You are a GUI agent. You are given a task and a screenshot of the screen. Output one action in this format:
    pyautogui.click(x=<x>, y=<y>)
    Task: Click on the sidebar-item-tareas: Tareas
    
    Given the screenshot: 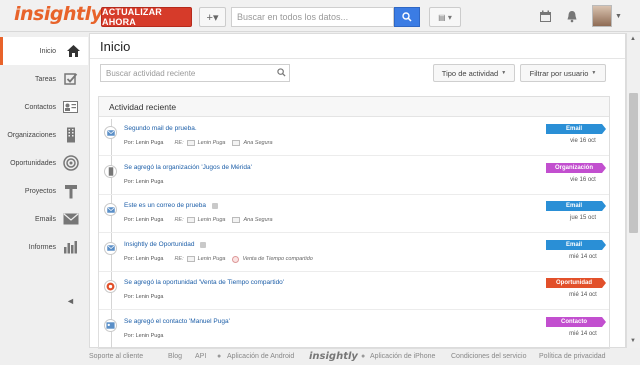 What is the action you would take?
    pyautogui.click(x=44, y=79)
    